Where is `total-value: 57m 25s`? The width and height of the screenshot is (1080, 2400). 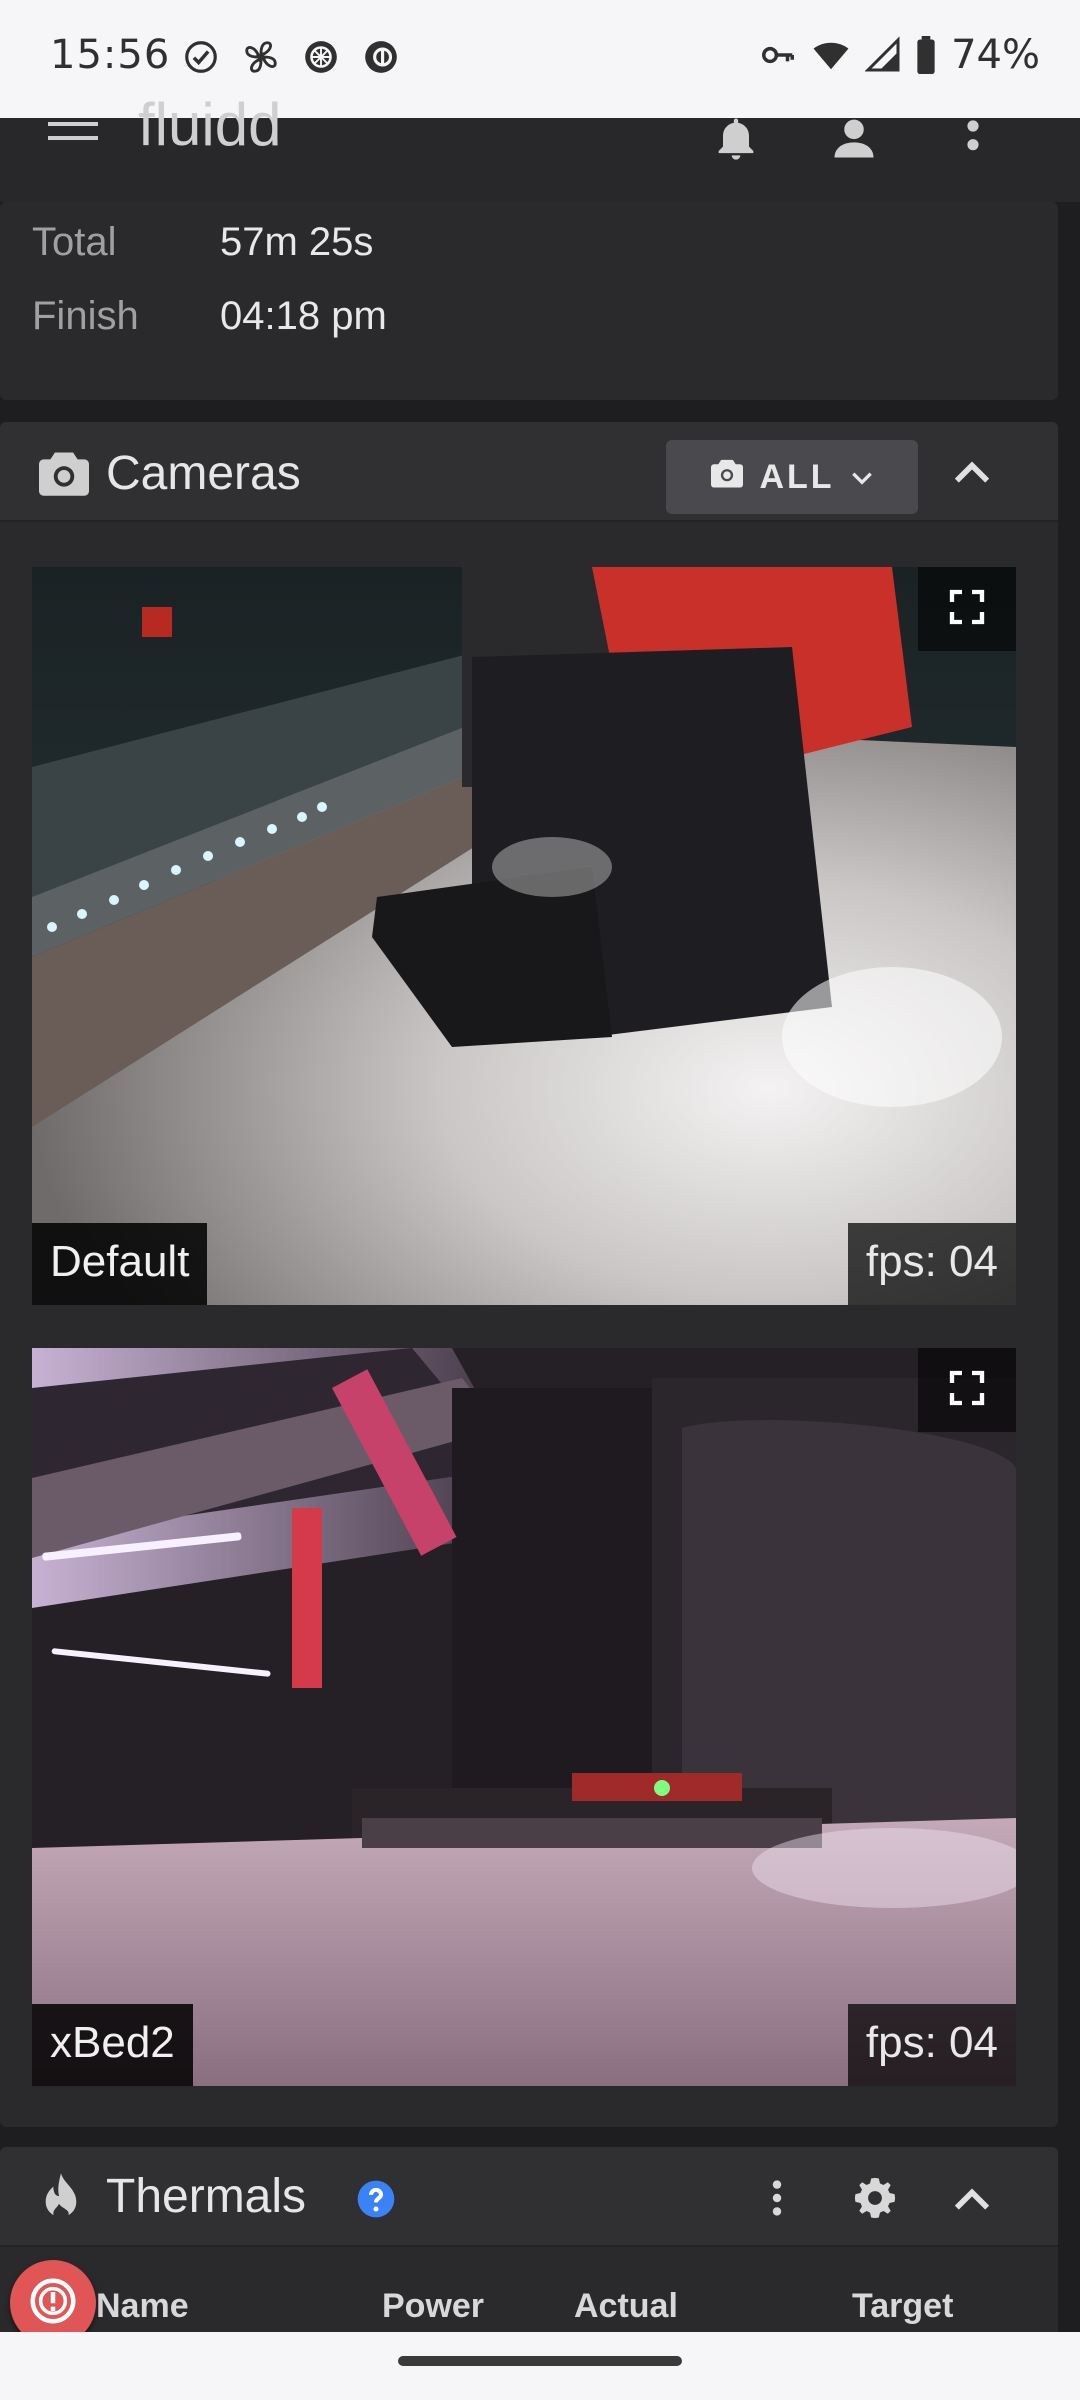
total-value: 57m 25s is located at coordinates (297, 242).